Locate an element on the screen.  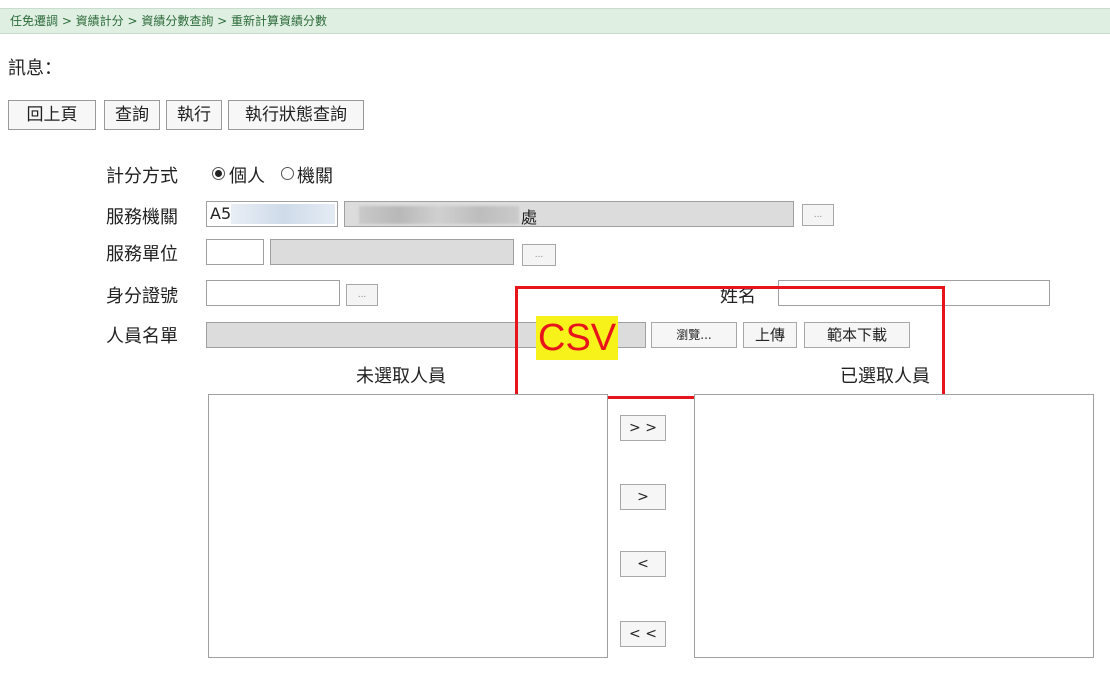
unit-code-field is located at coordinates (235, 252).